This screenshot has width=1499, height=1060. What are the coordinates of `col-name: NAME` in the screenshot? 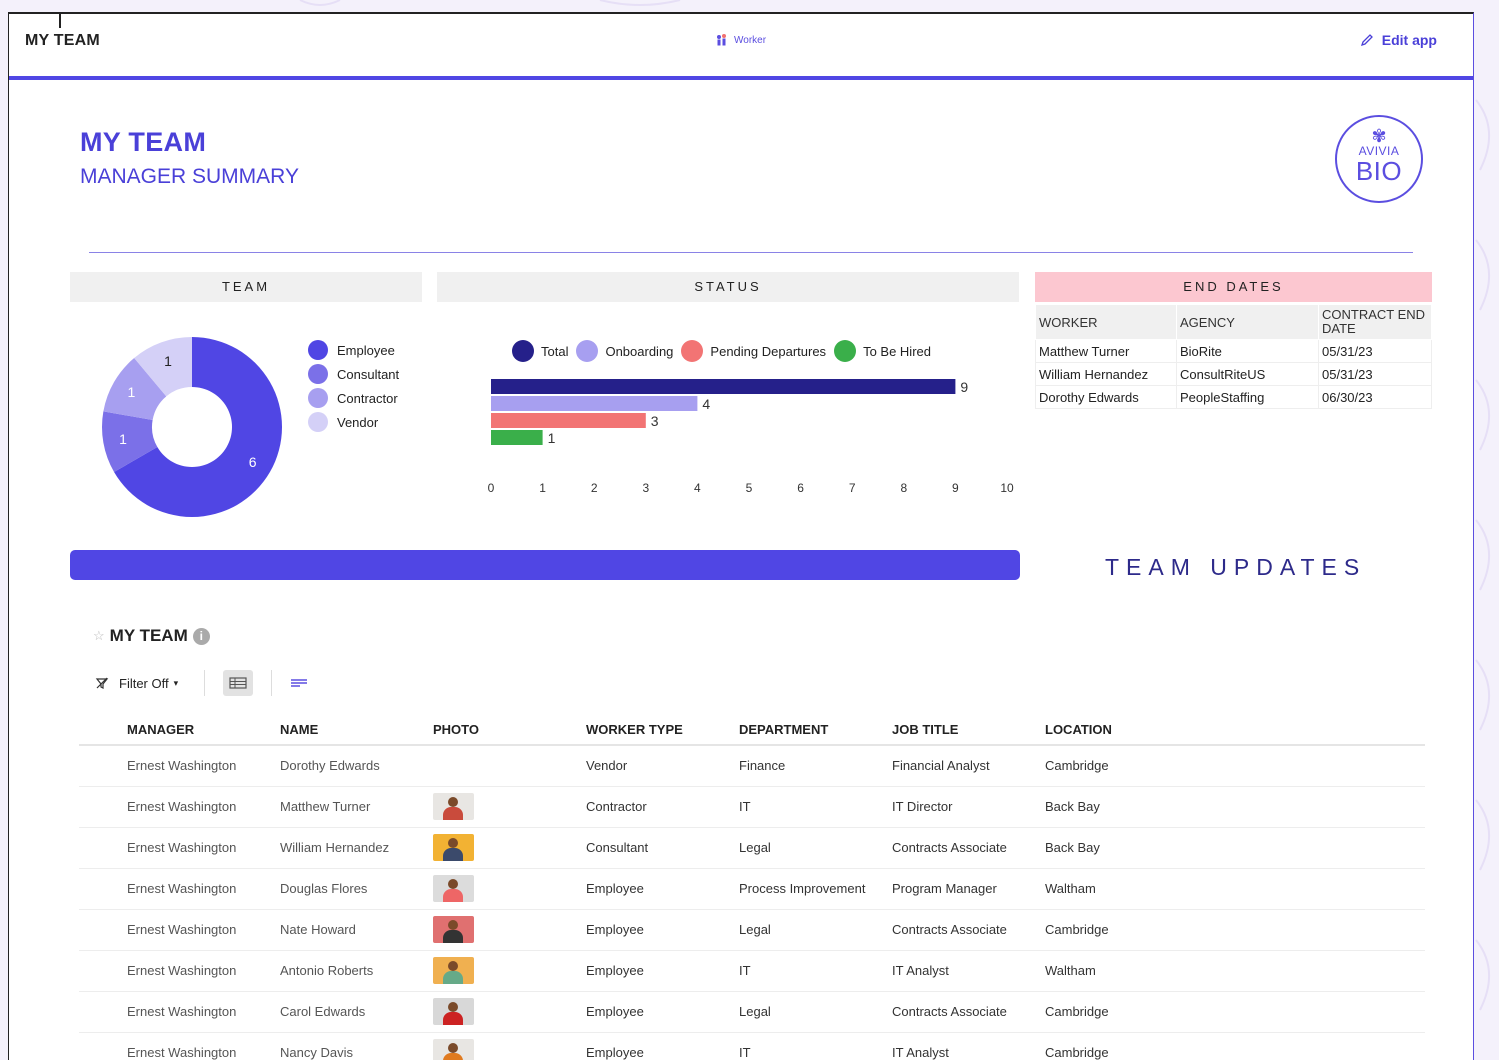 It's located at (356, 730).